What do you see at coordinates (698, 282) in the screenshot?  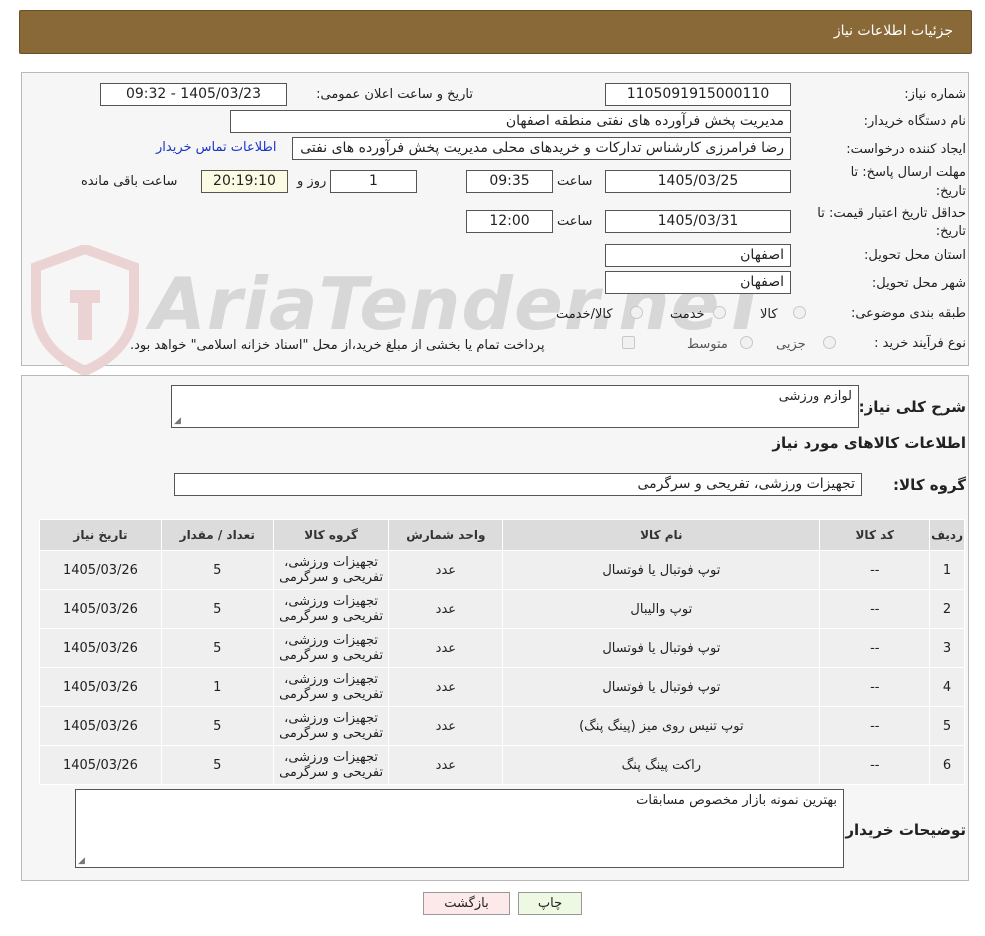 I see `city-field: اصفهان` at bounding box center [698, 282].